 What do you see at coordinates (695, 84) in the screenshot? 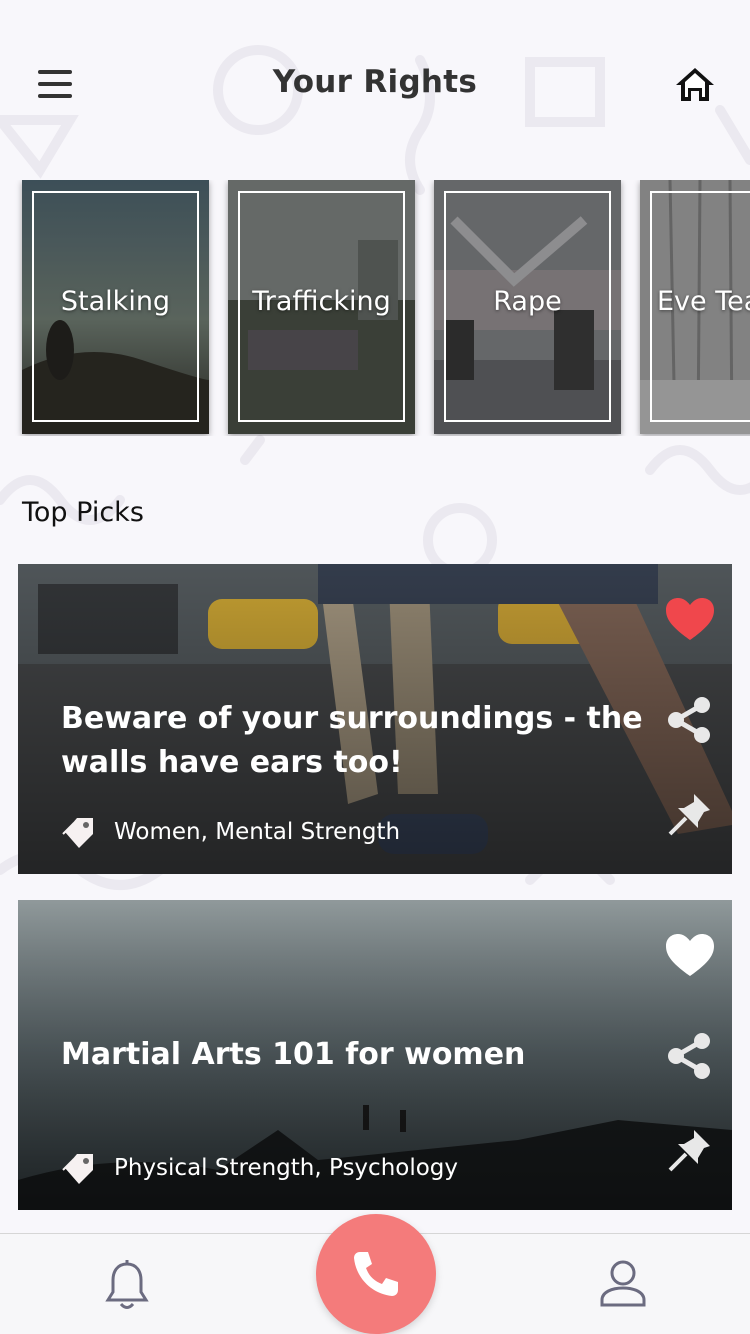
I see `home-icon` at bounding box center [695, 84].